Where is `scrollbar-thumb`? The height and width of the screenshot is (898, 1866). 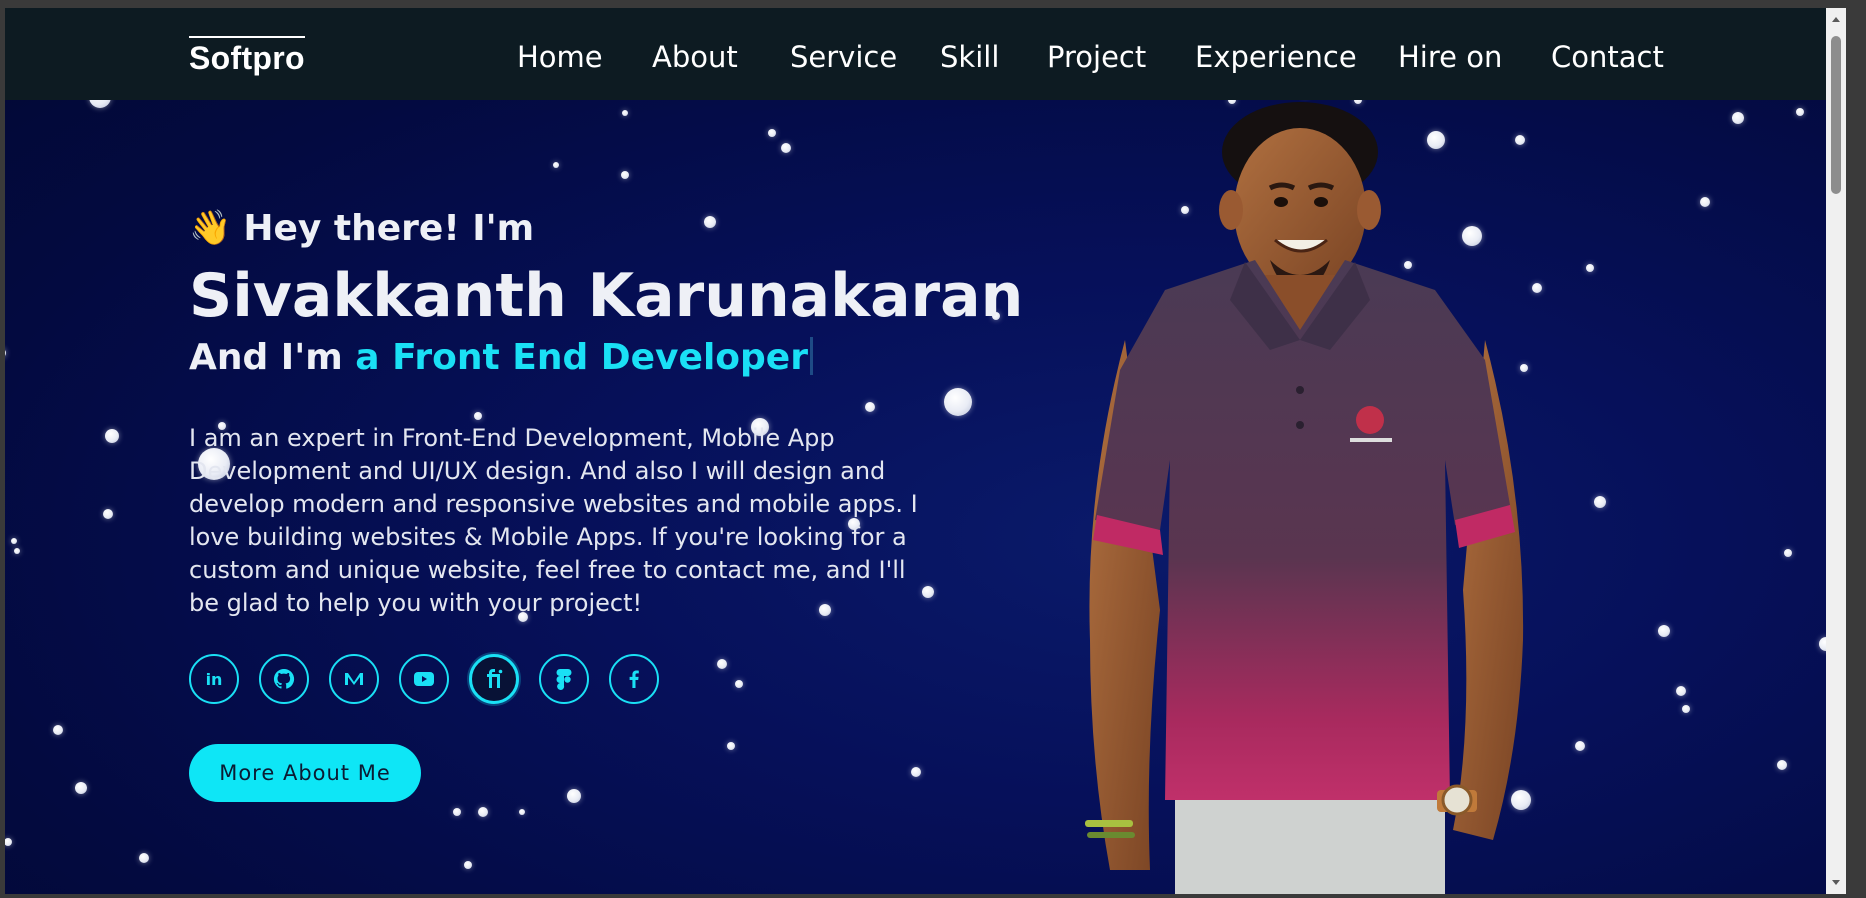
scrollbar-thumb is located at coordinates (1836, 115).